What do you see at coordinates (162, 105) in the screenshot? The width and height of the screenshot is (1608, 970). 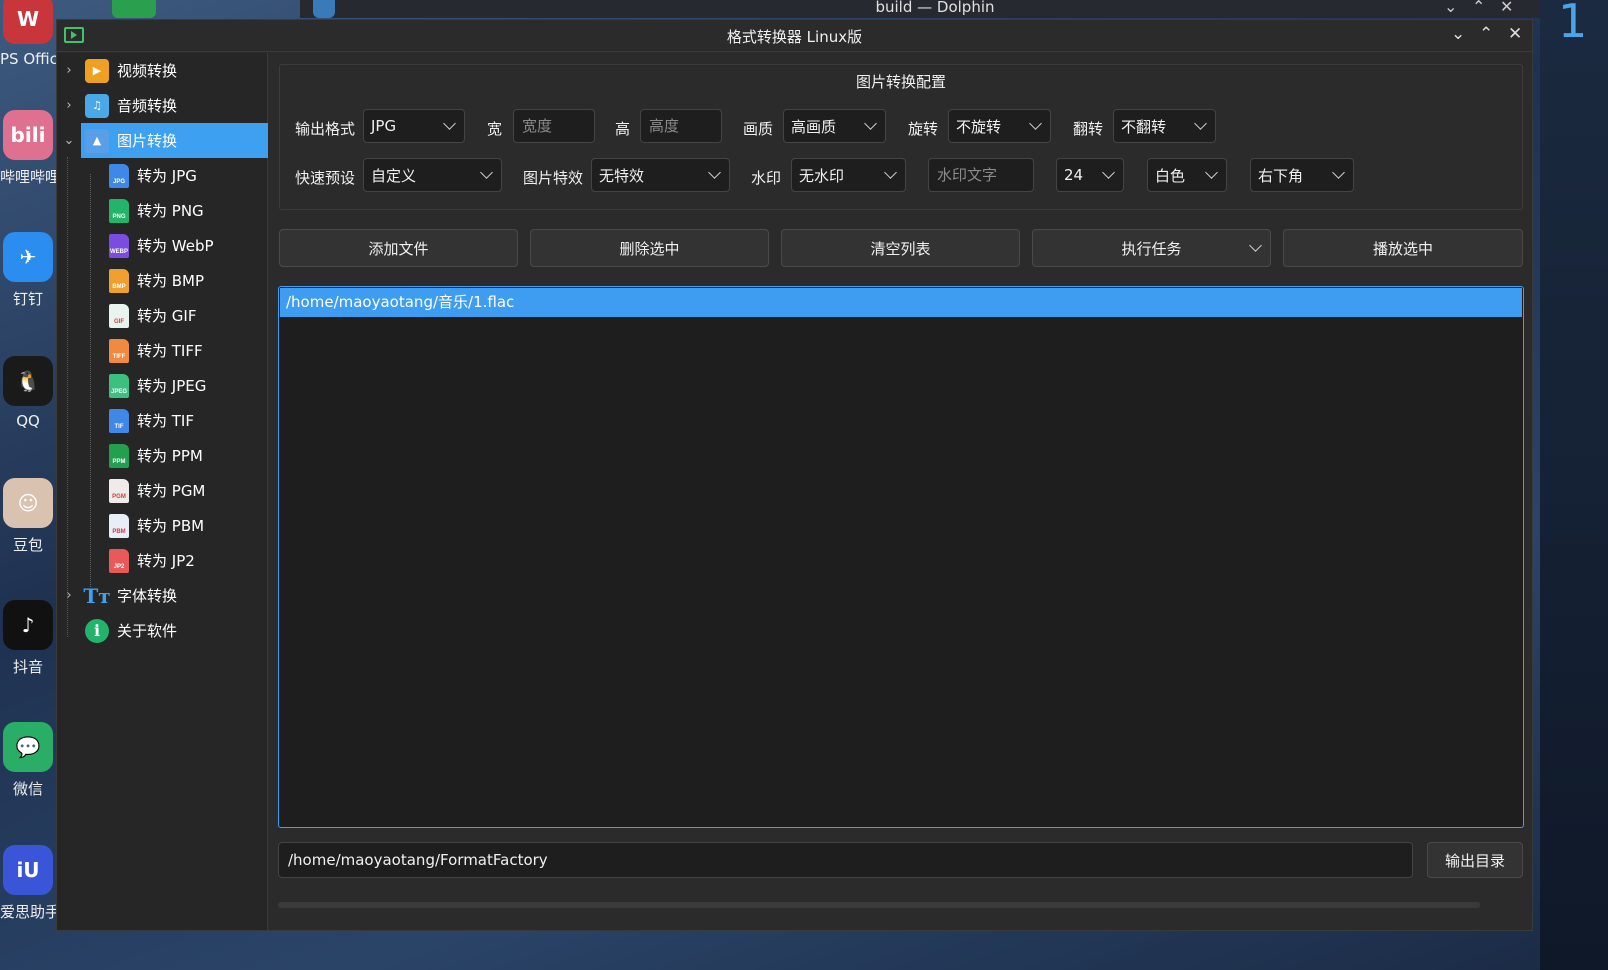 I see `tree-item-1: › ♫ 音频转换` at bounding box center [162, 105].